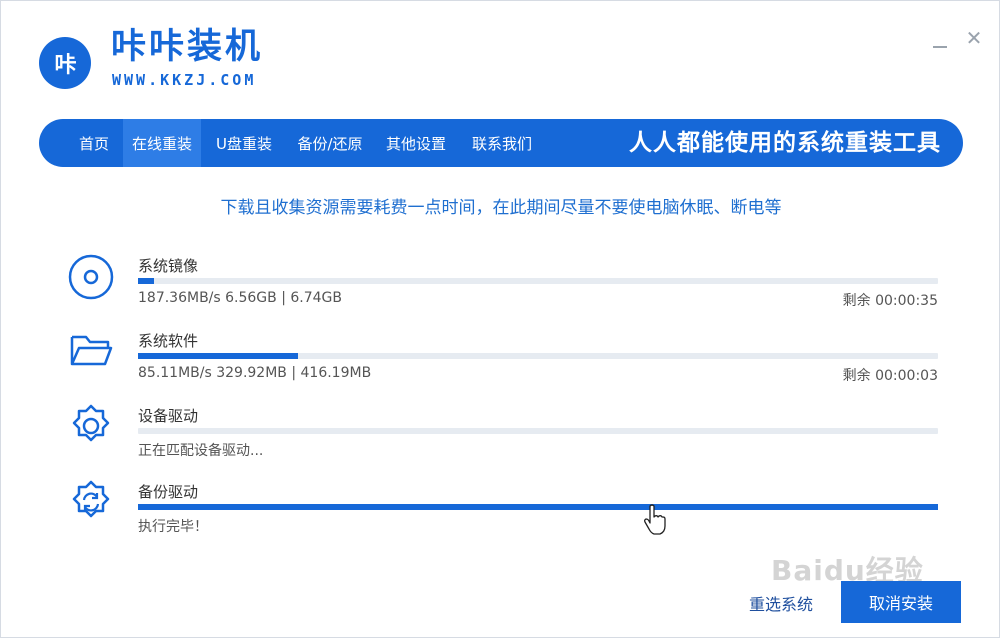 The width and height of the screenshot is (1000, 638). What do you see at coordinates (244, 143) in the screenshot?
I see `nav-item-usb-reinstall: U盘重装` at bounding box center [244, 143].